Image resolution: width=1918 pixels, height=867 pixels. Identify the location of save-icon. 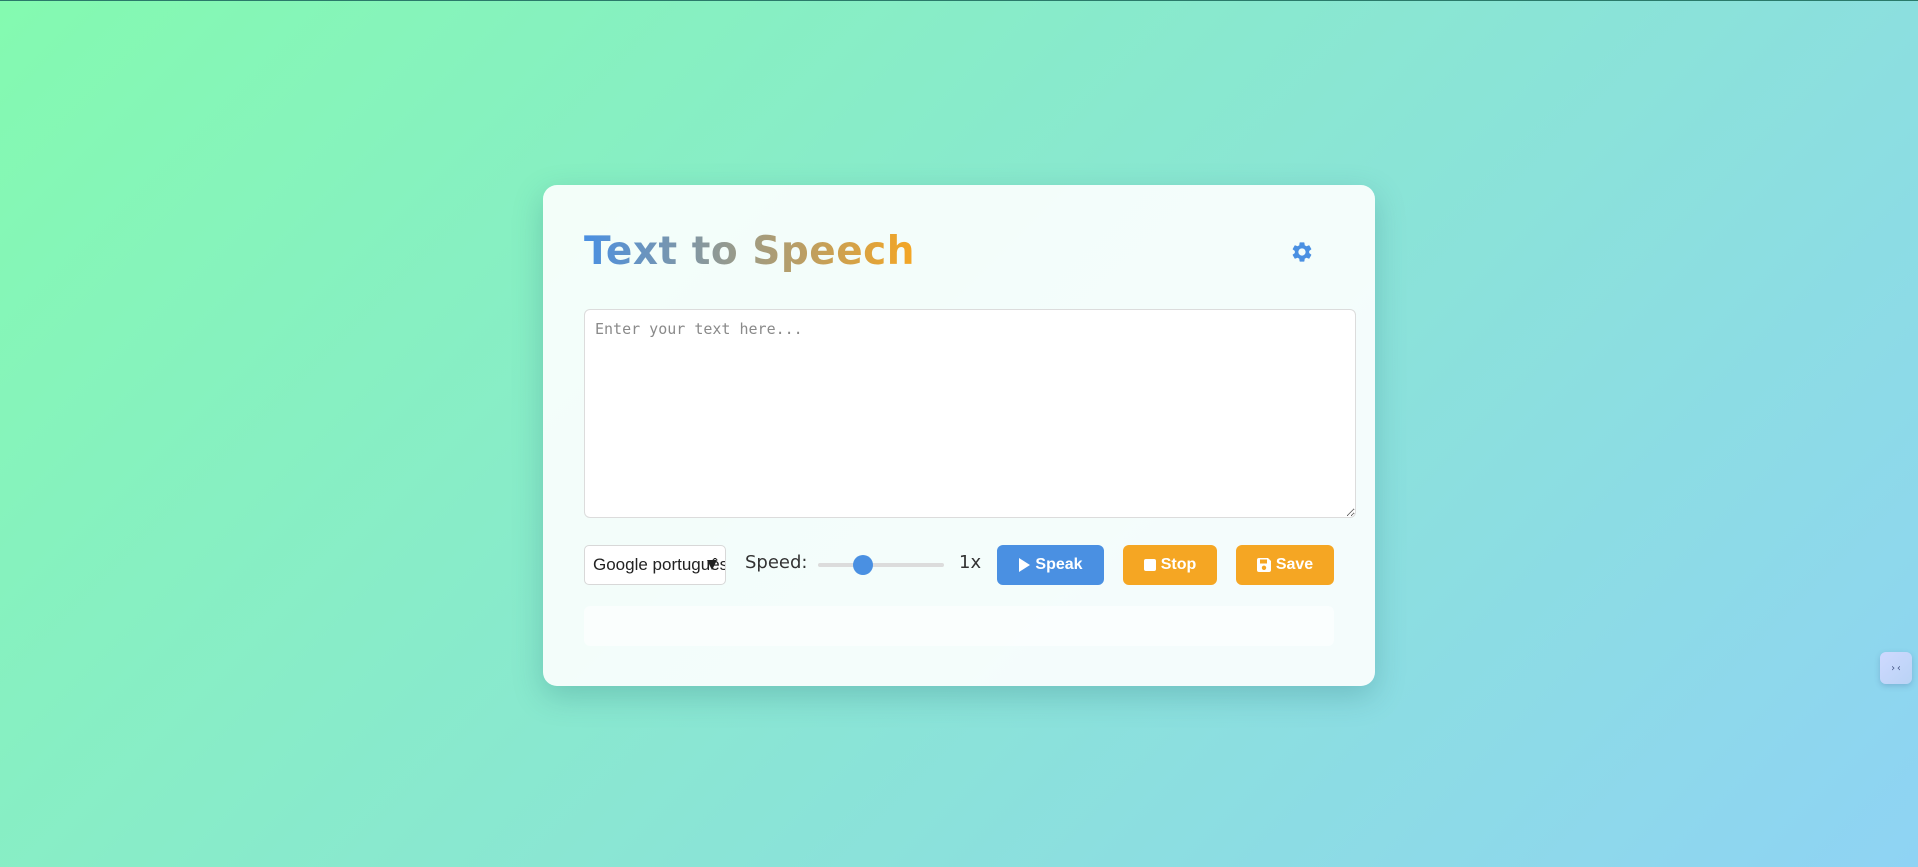
(1263, 565).